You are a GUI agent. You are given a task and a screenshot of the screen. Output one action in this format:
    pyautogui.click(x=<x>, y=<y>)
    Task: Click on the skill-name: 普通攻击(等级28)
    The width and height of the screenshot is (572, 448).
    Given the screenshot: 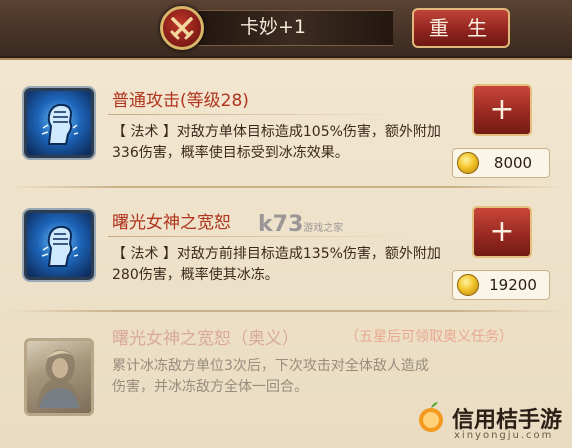 What is the action you would take?
    pyautogui.click(x=180, y=101)
    